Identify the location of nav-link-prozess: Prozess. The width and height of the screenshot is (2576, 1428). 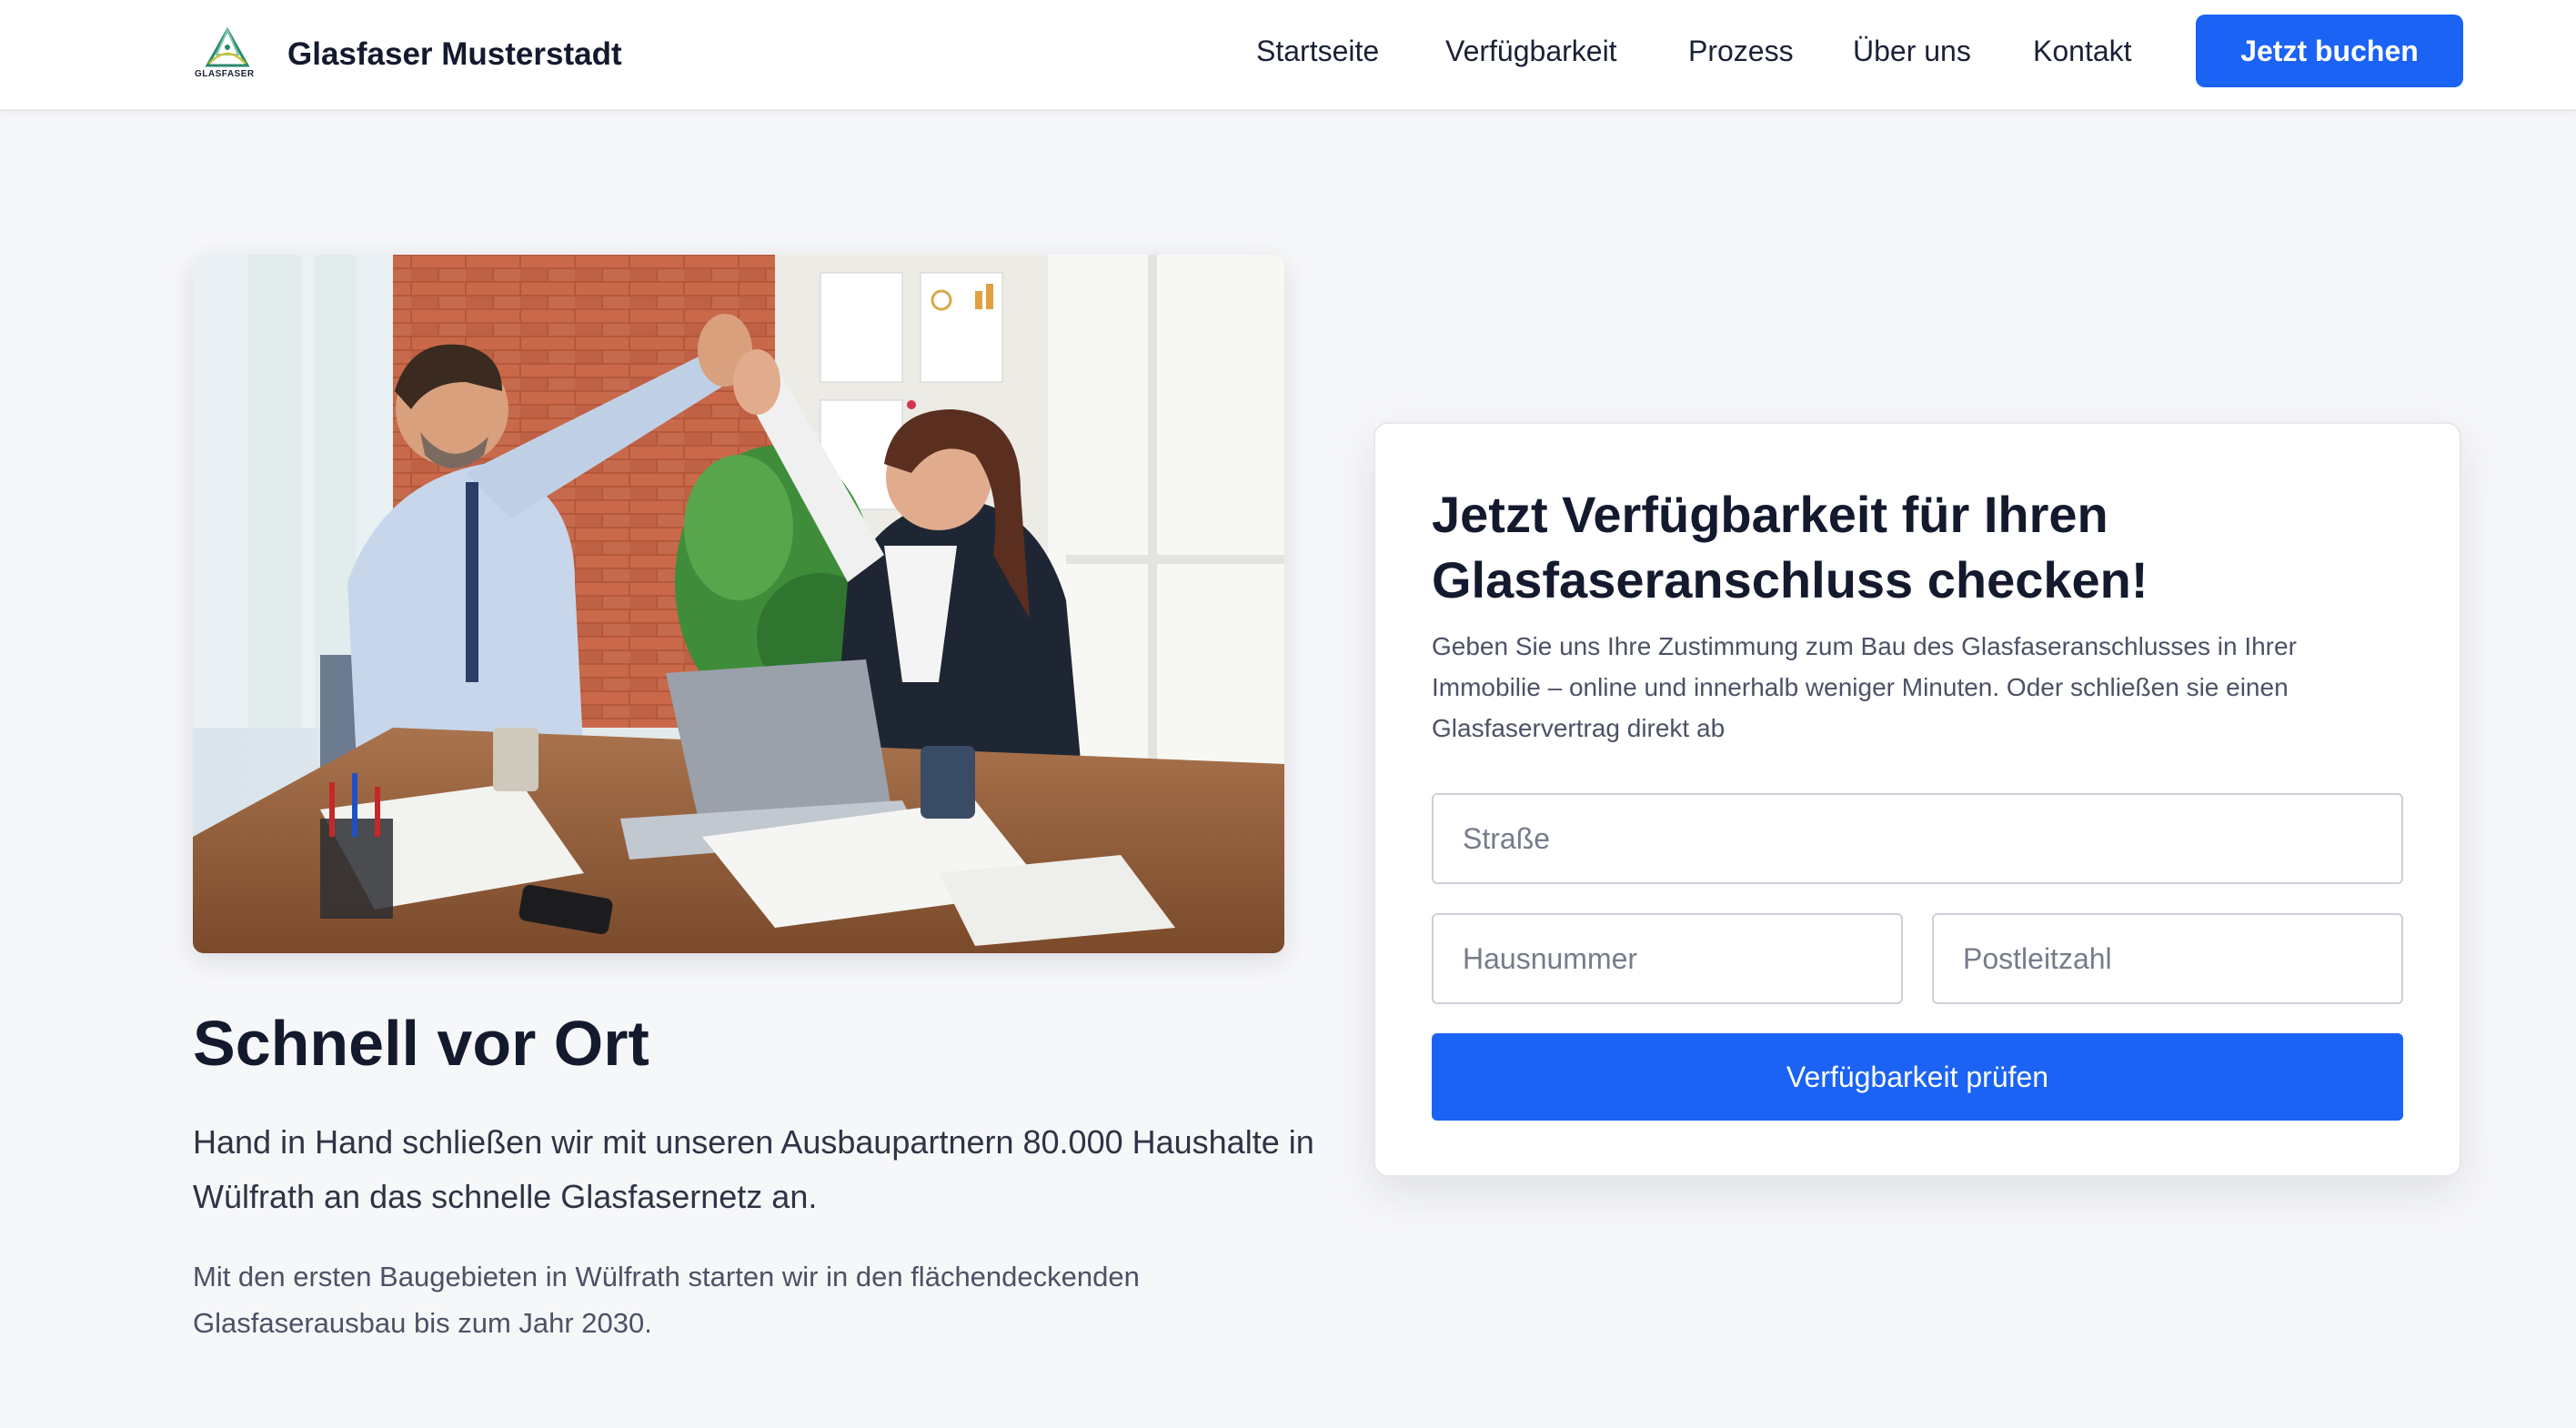
(1741, 51).